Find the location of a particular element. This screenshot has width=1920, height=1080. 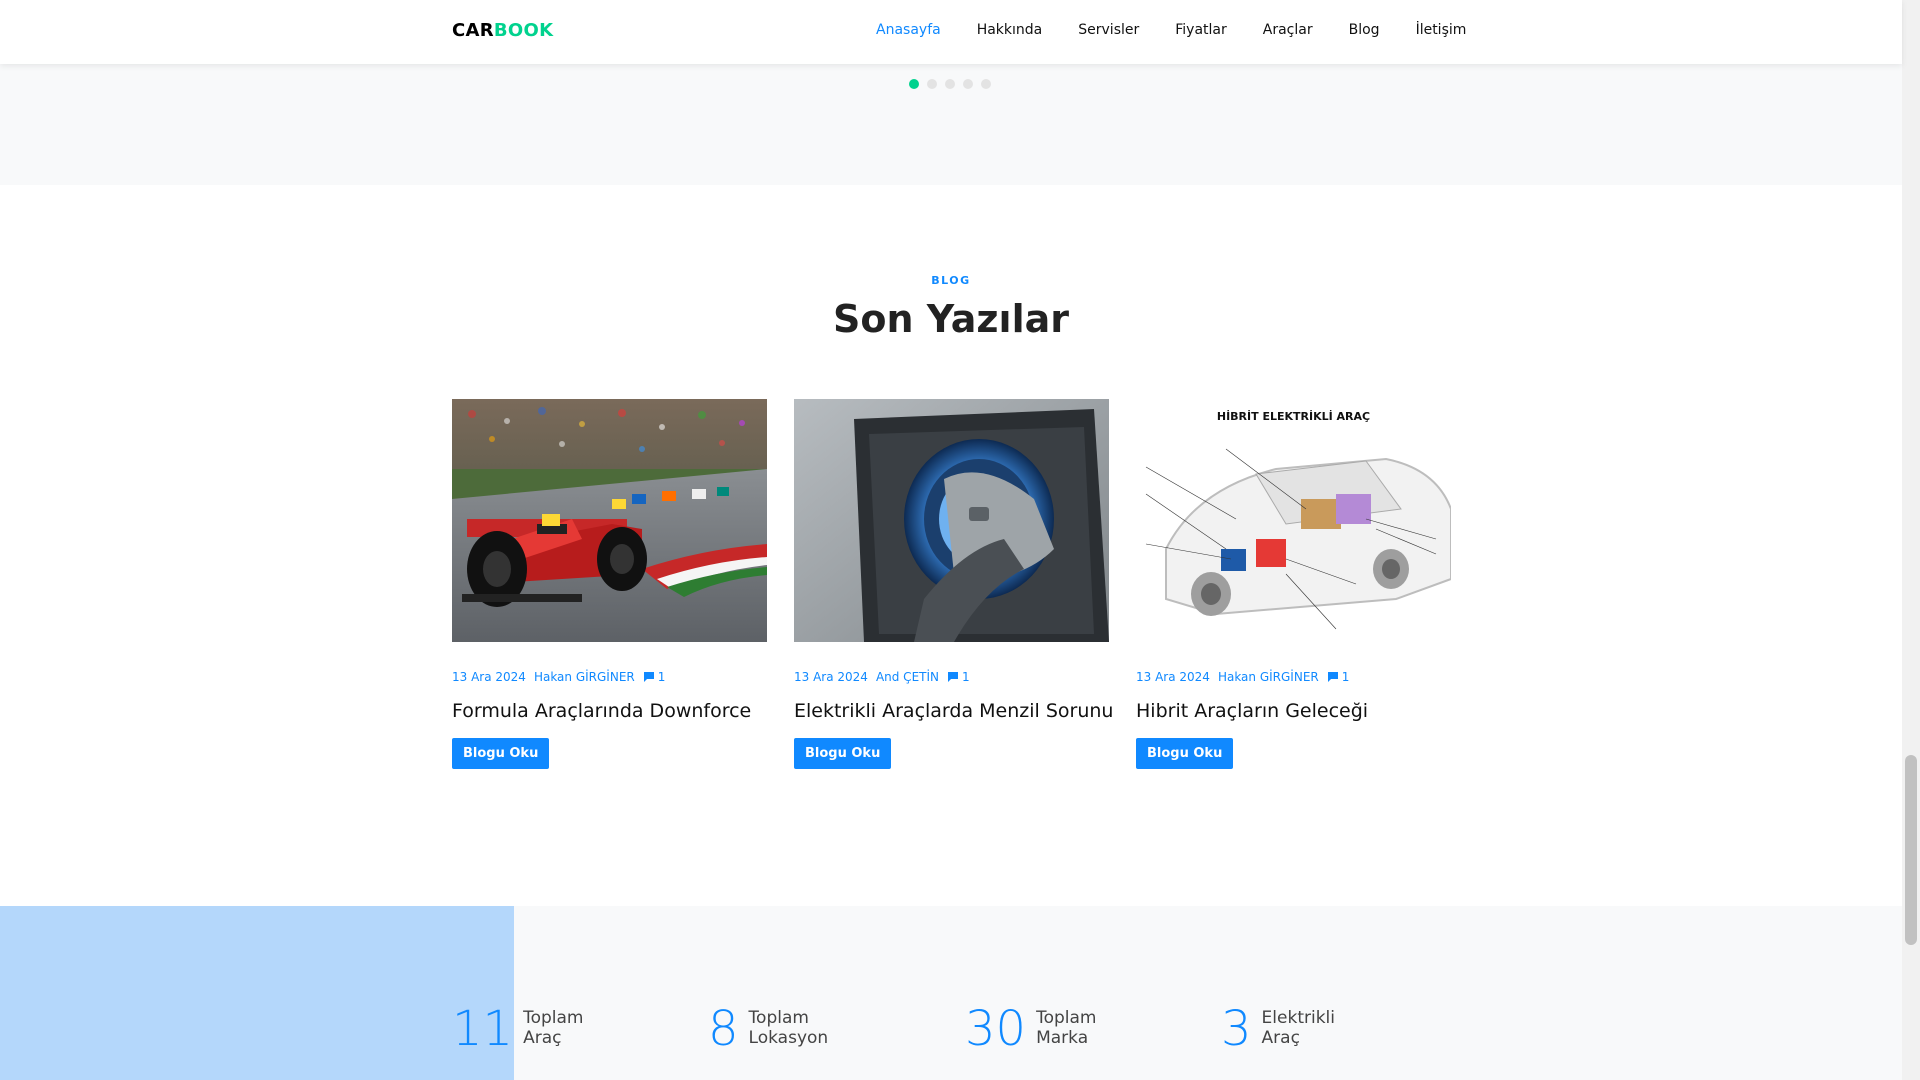

counter-label: Elektrikli Araç is located at coordinates (1298, 1028).